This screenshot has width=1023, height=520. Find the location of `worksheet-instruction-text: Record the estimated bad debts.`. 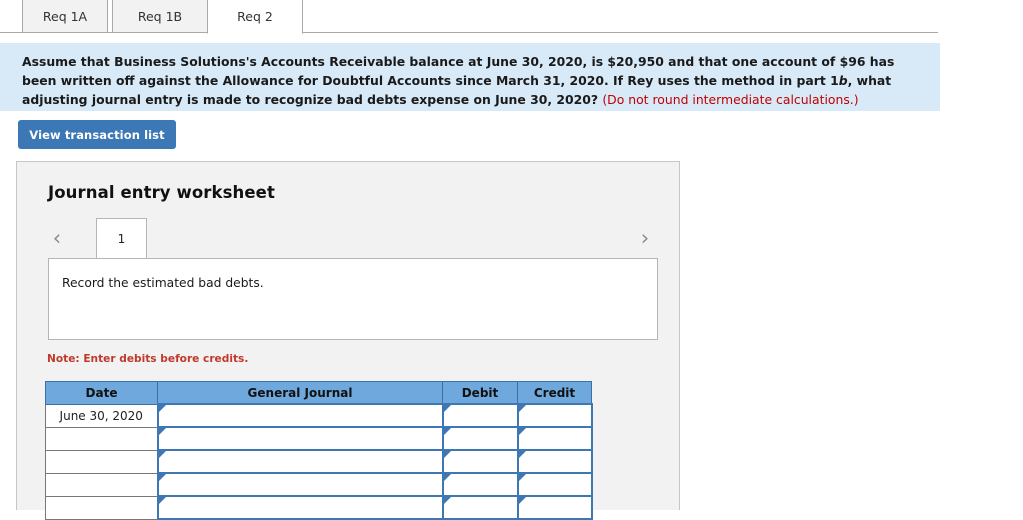

worksheet-instruction-text: Record the estimated bad debts. is located at coordinates (163, 283).